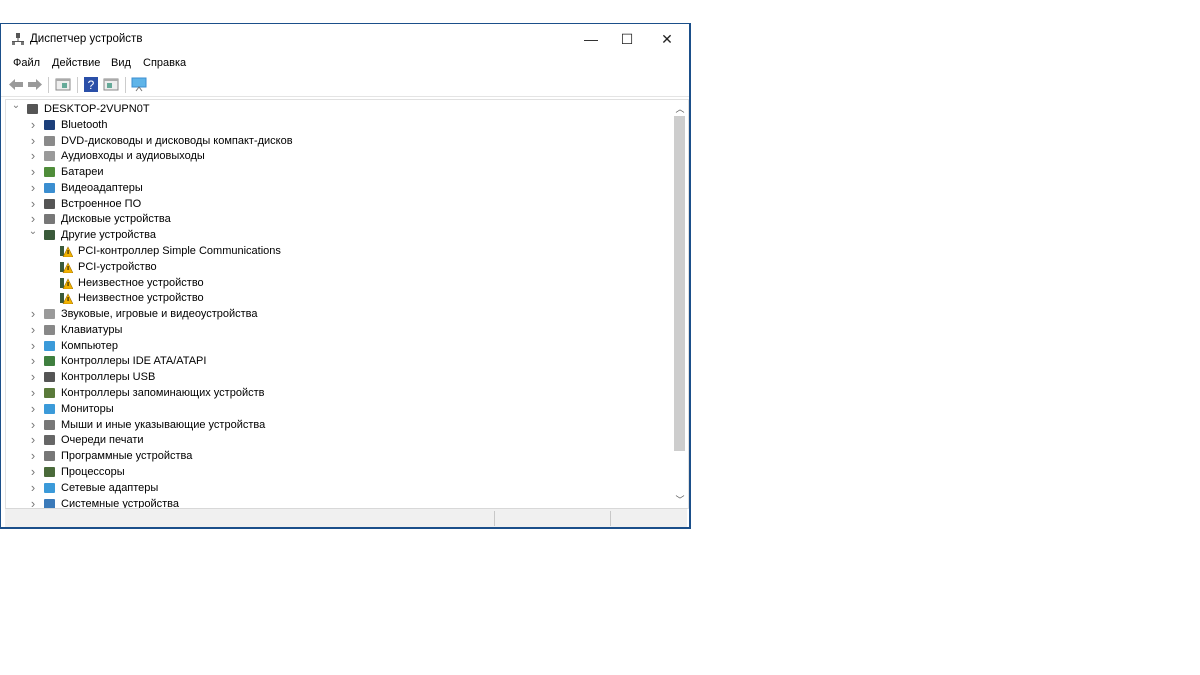 The height and width of the screenshot is (675, 1200). What do you see at coordinates (336, 188) in the screenshot?
I see `tree-item: › Видеоадаптеры` at bounding box center [336, 188].